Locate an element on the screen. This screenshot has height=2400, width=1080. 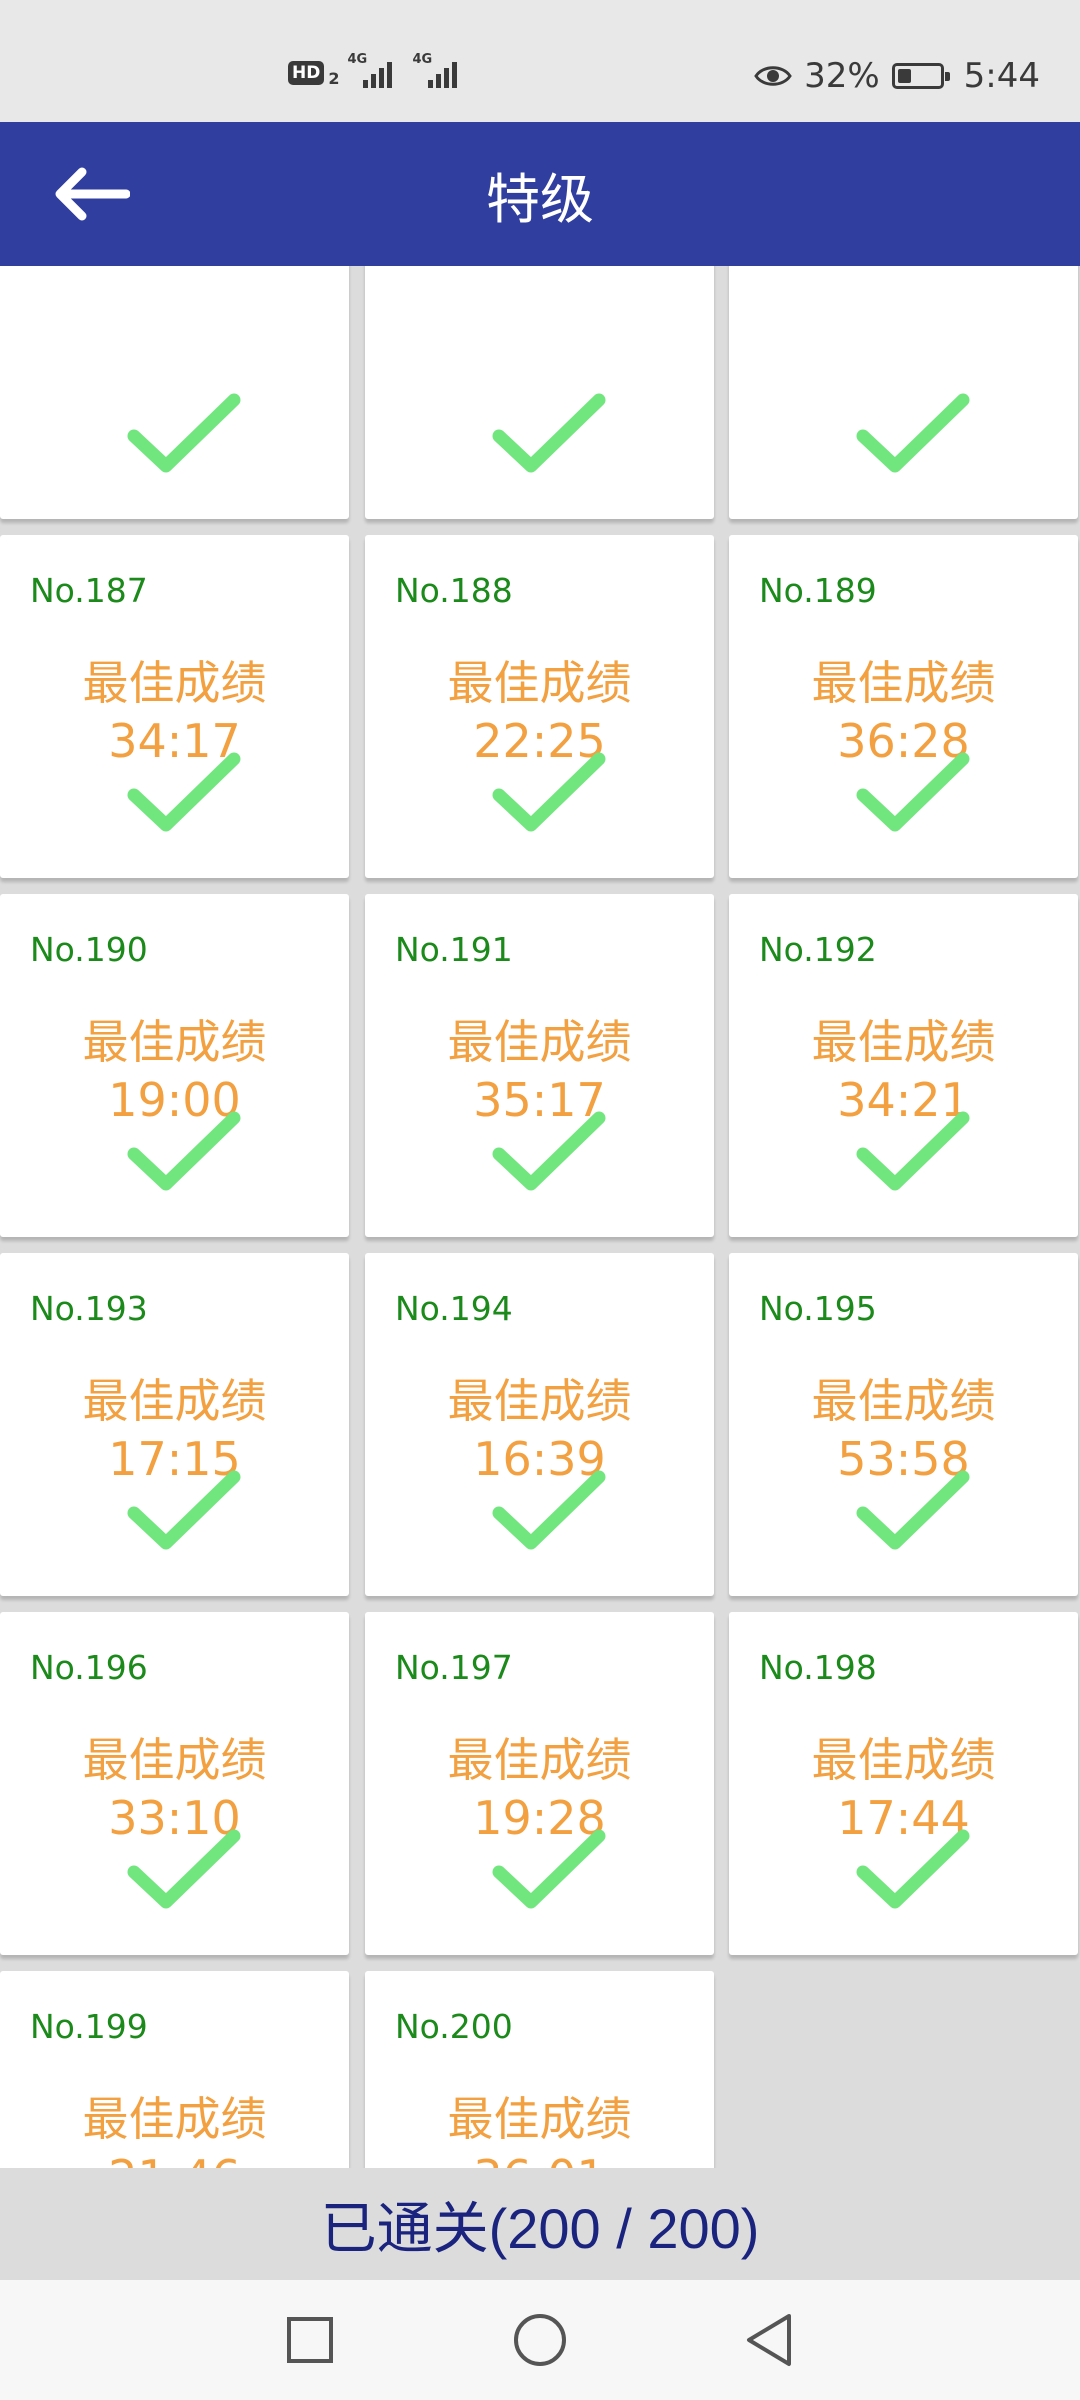
level-card: No.194 最佳成绩 16:39 is located at coordinates (539, 1424).